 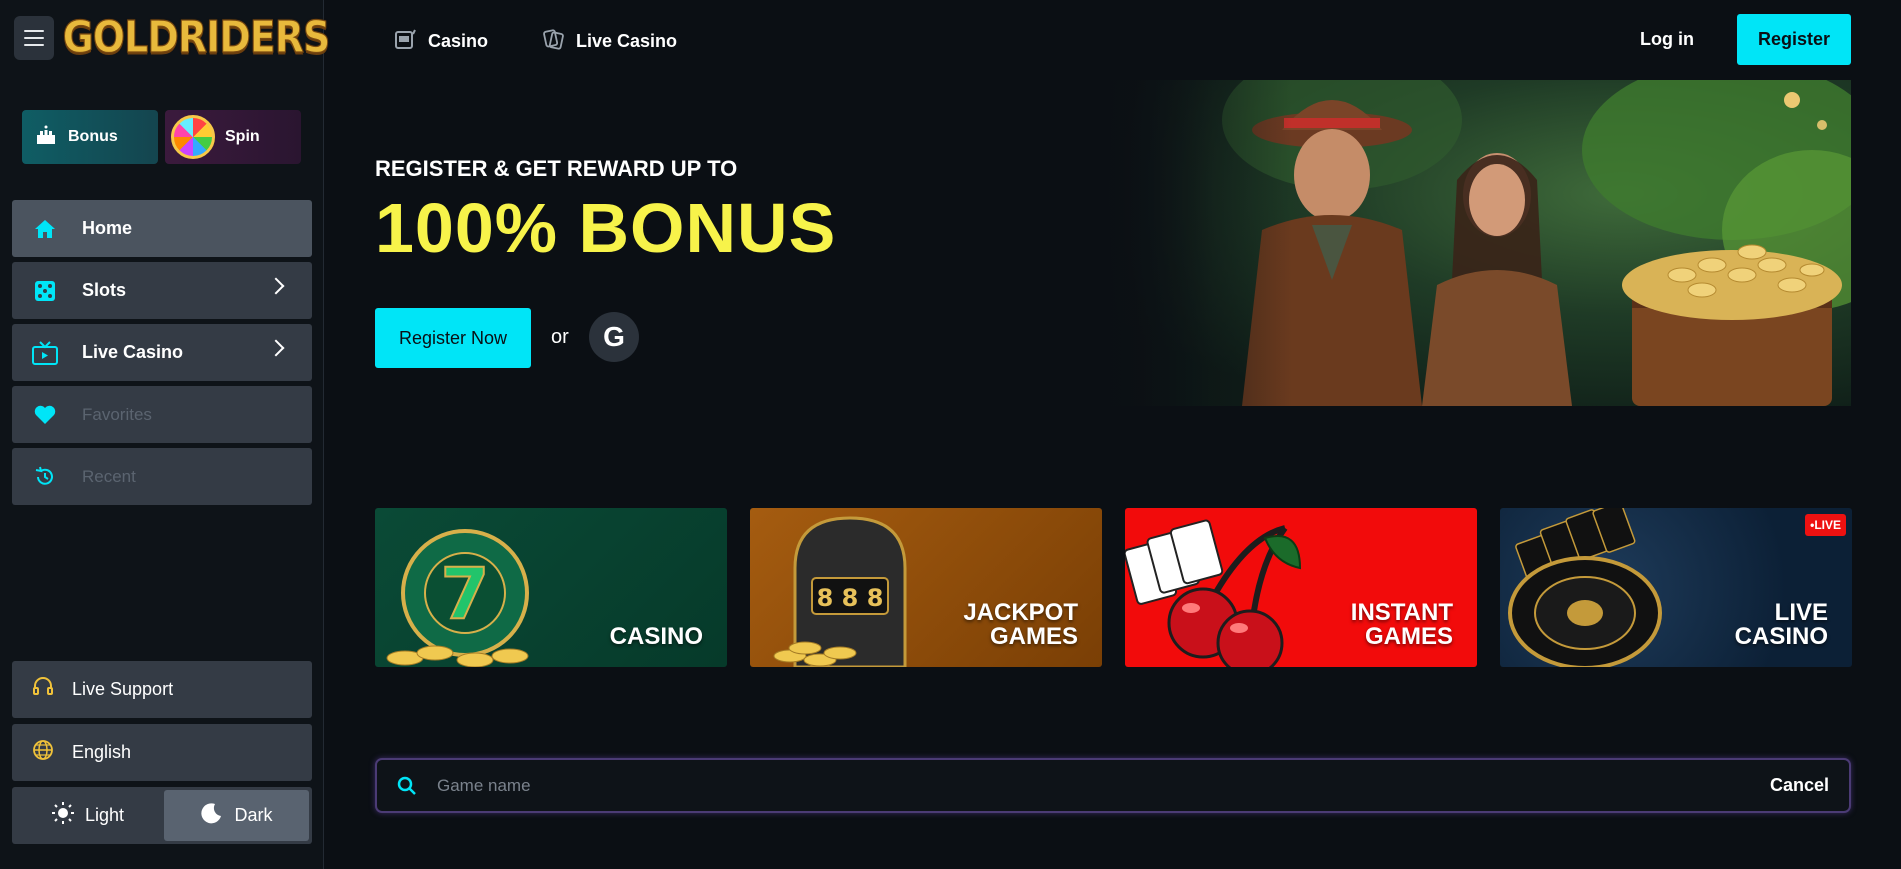 What do you see at coordinates (1825, 525) in the screenshot?
I see `live-badge: •LIVE` at bounding box center [1825, 525].